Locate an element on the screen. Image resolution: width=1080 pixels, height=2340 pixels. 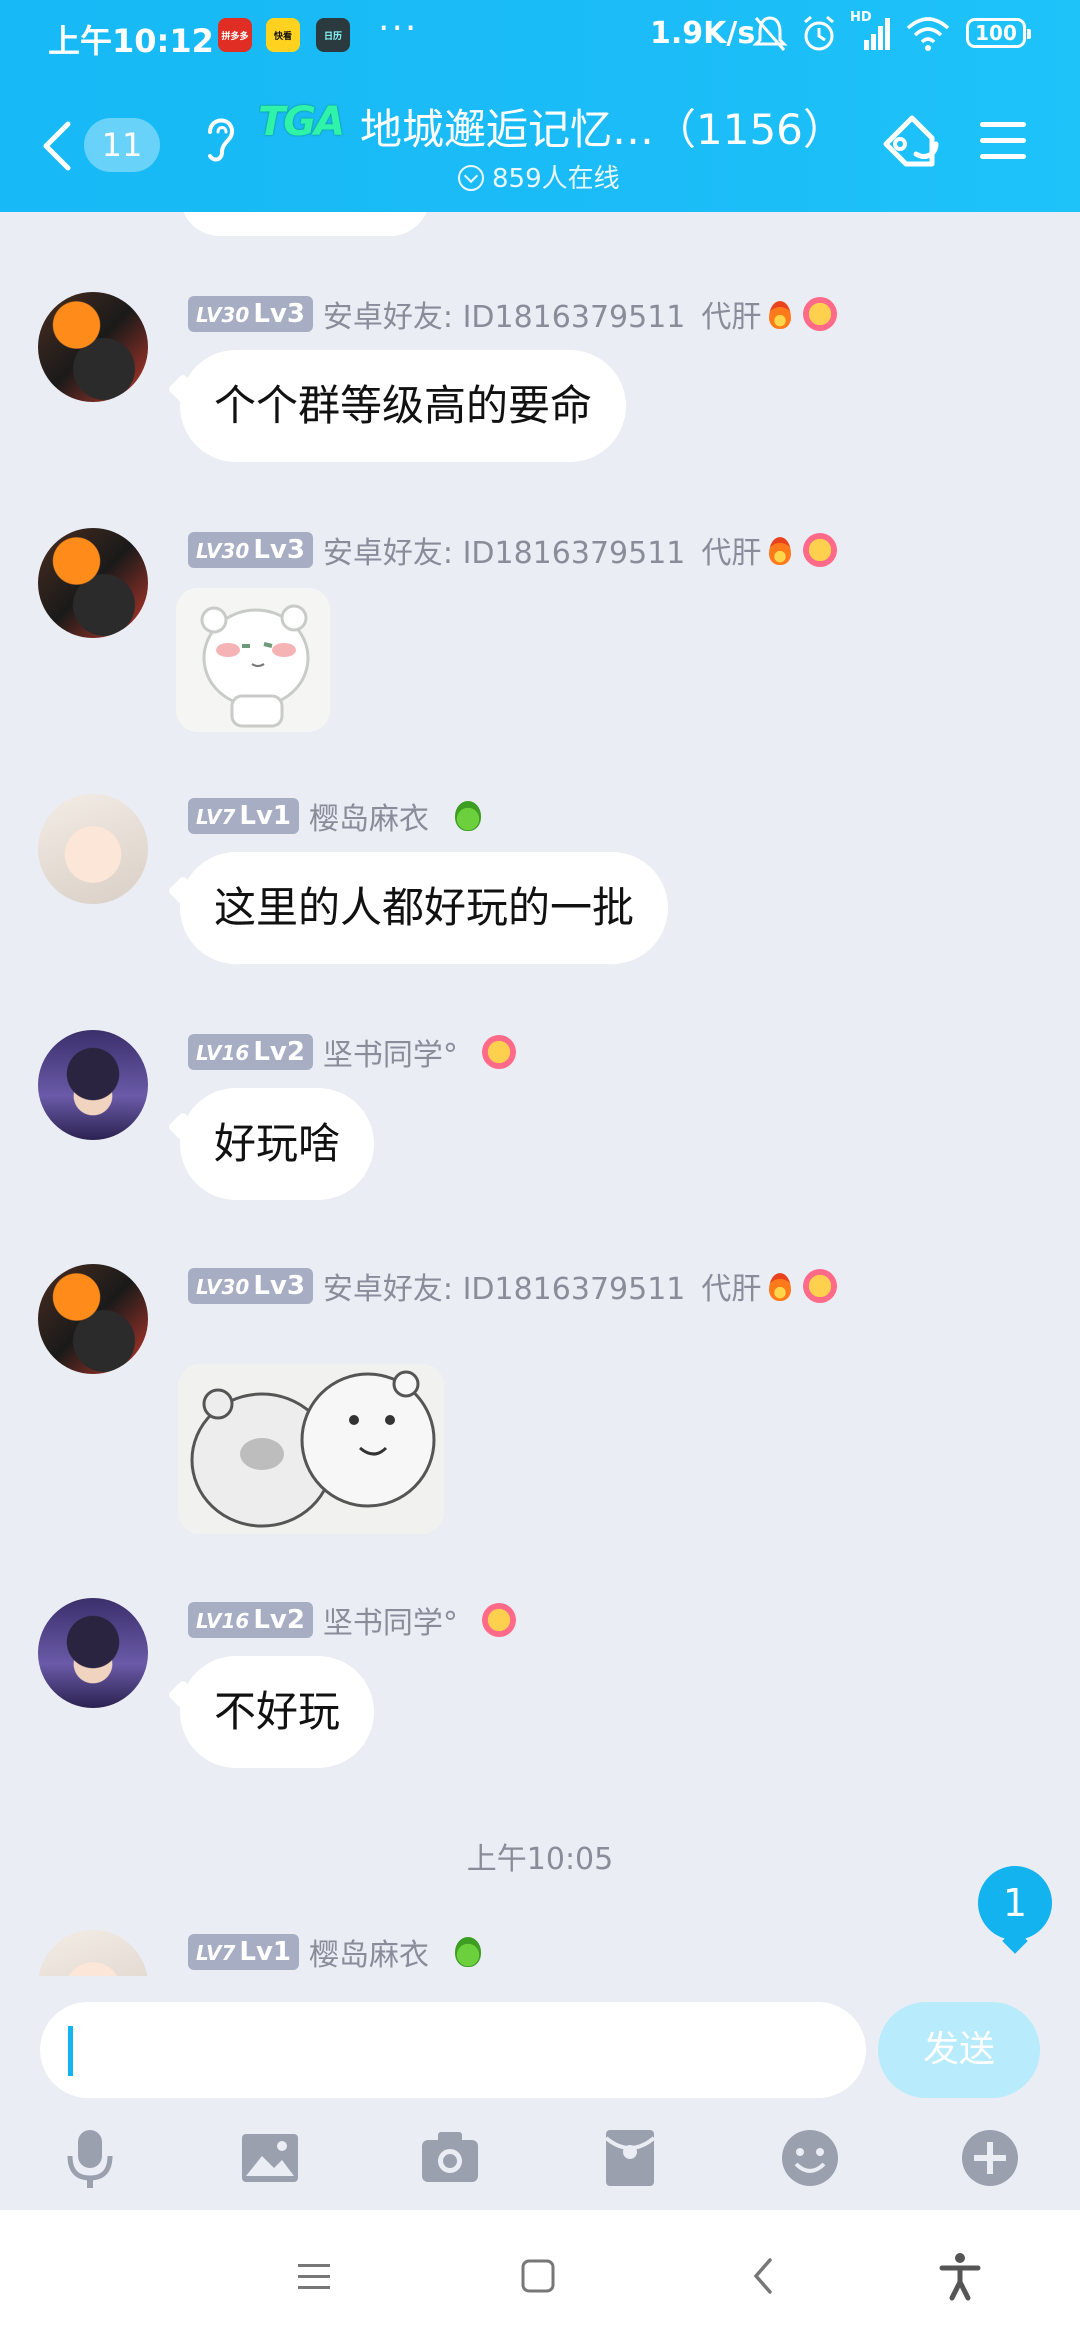
back-icon is located at coordinates (764, 2276).